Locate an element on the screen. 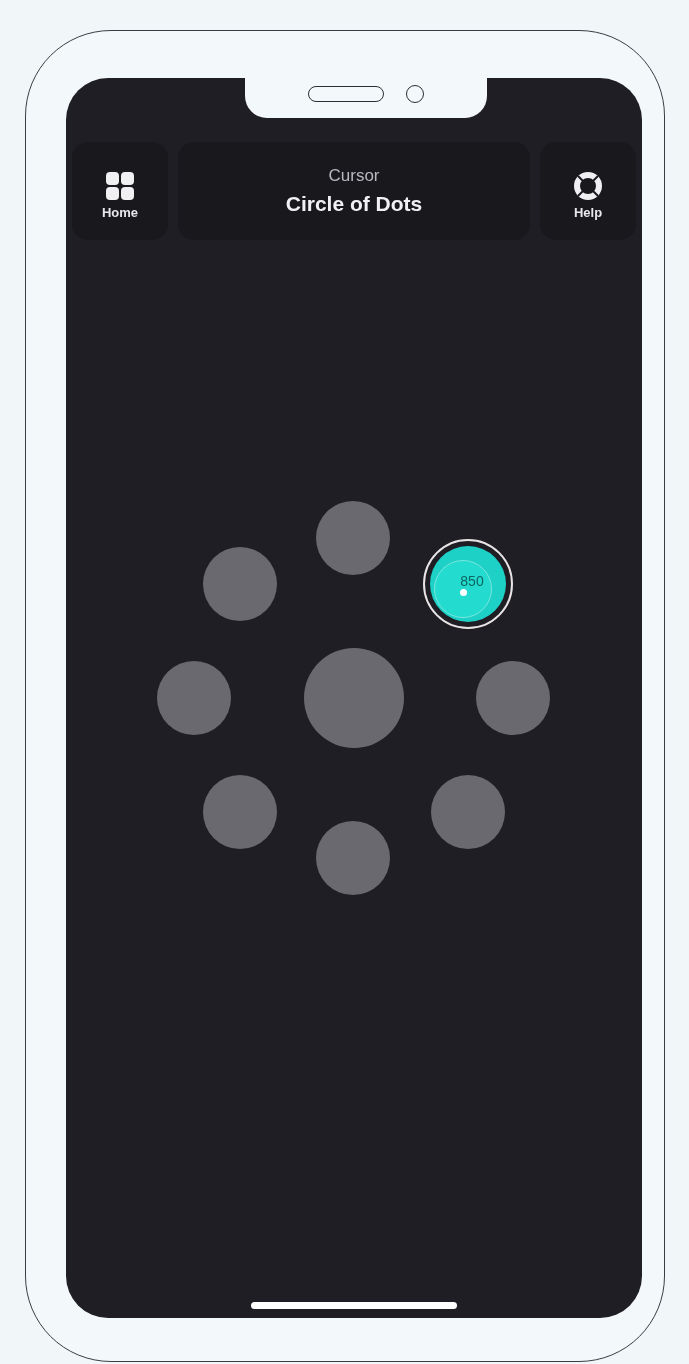  grid-icon is located at coordinates (120, 185).